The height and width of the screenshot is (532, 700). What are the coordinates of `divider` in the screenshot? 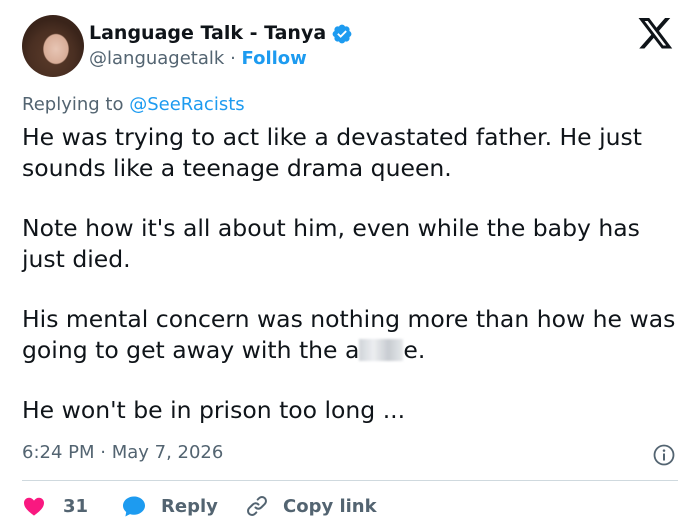 It's located at (350, 480).